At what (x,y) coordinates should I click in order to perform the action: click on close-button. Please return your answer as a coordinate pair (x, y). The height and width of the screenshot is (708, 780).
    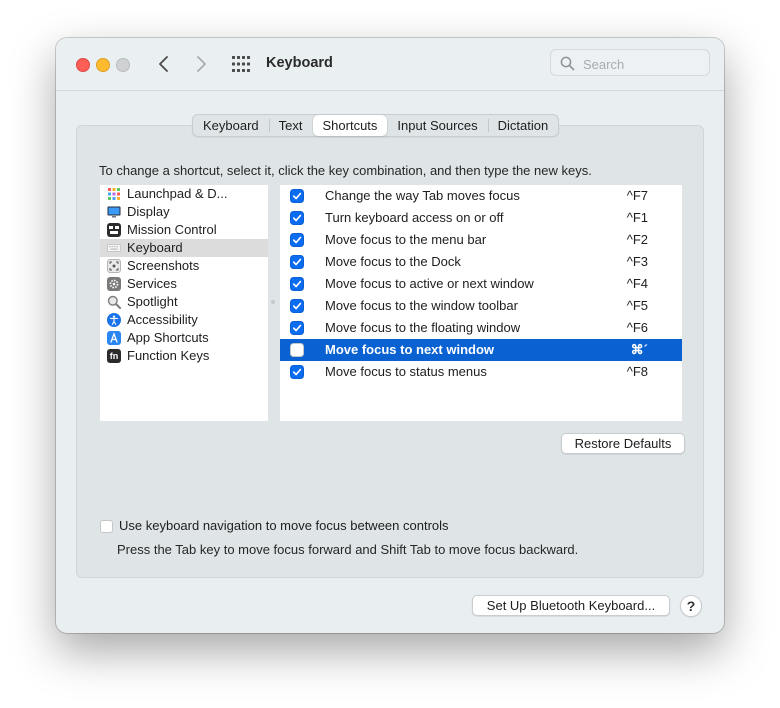
    Looking at the image, I should click on (83, 65).